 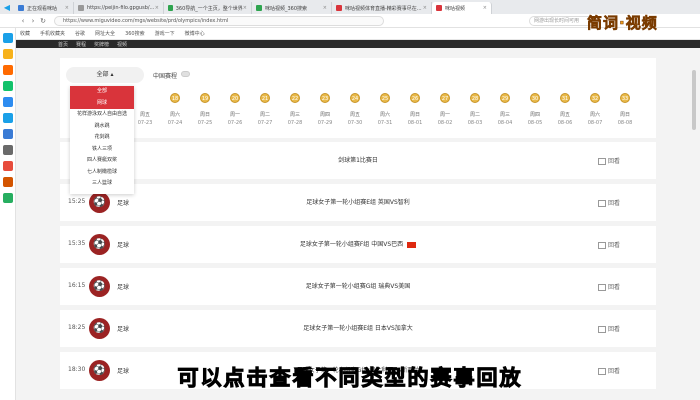 I want to click on medal-day-badge: 33, so click(x=625, y=98).